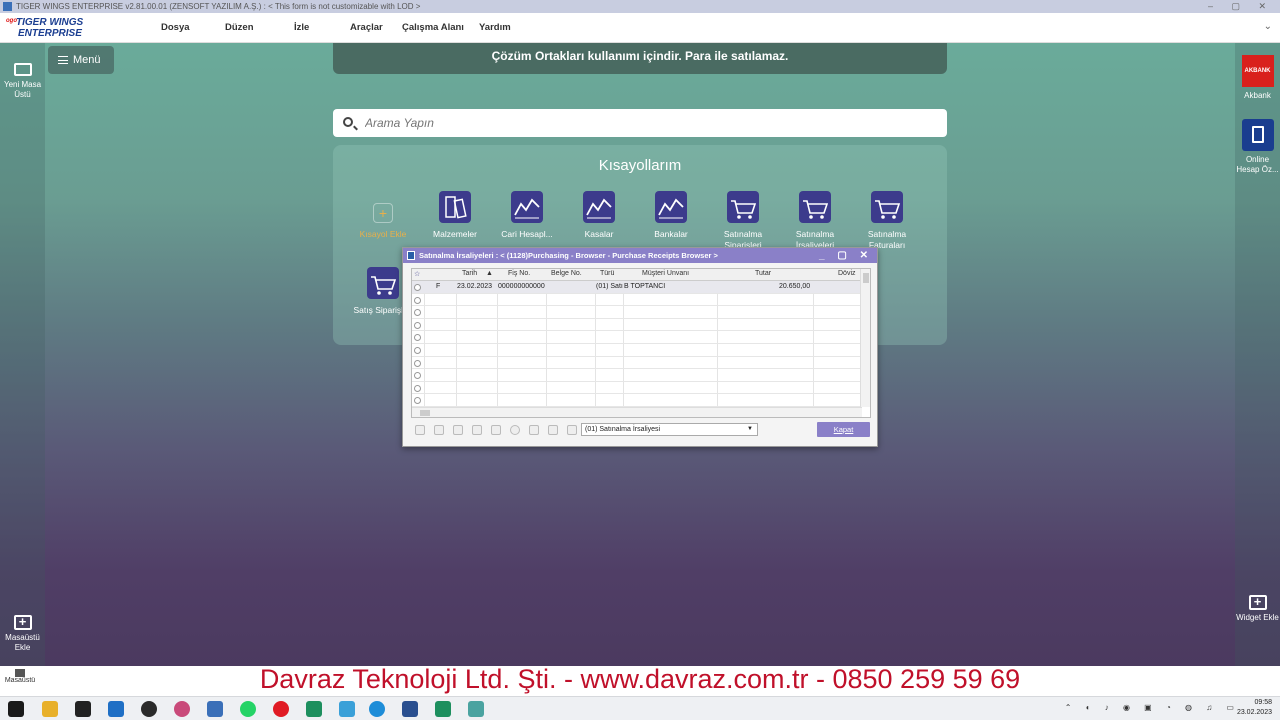  What do you see at coordinates (20, 673) in the screenshot?
I see `home-icon` at bounding box center [20, 673].